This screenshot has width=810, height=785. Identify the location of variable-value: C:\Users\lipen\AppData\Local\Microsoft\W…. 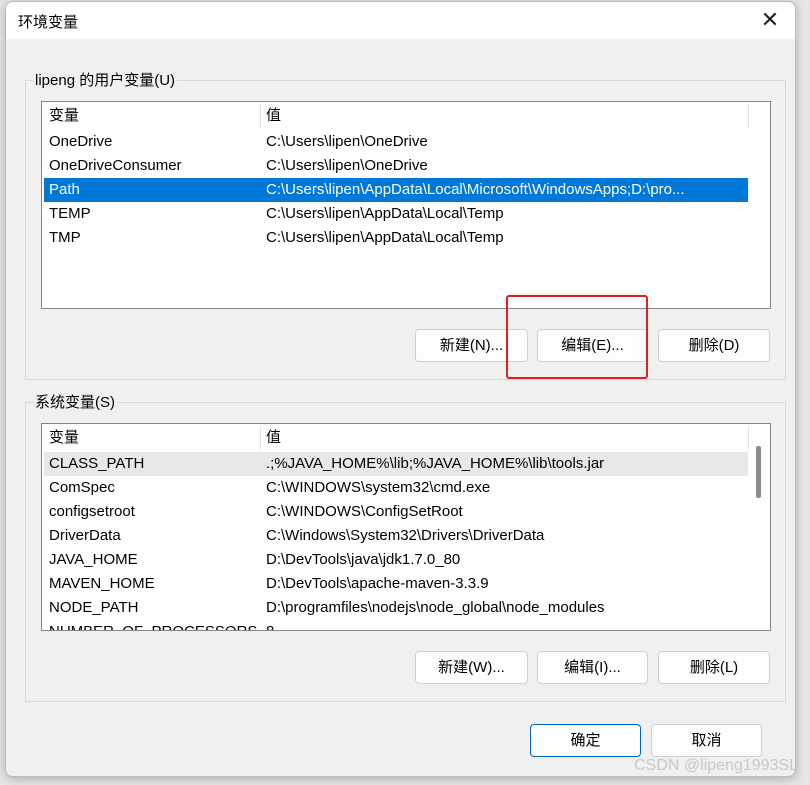
(475, 189).